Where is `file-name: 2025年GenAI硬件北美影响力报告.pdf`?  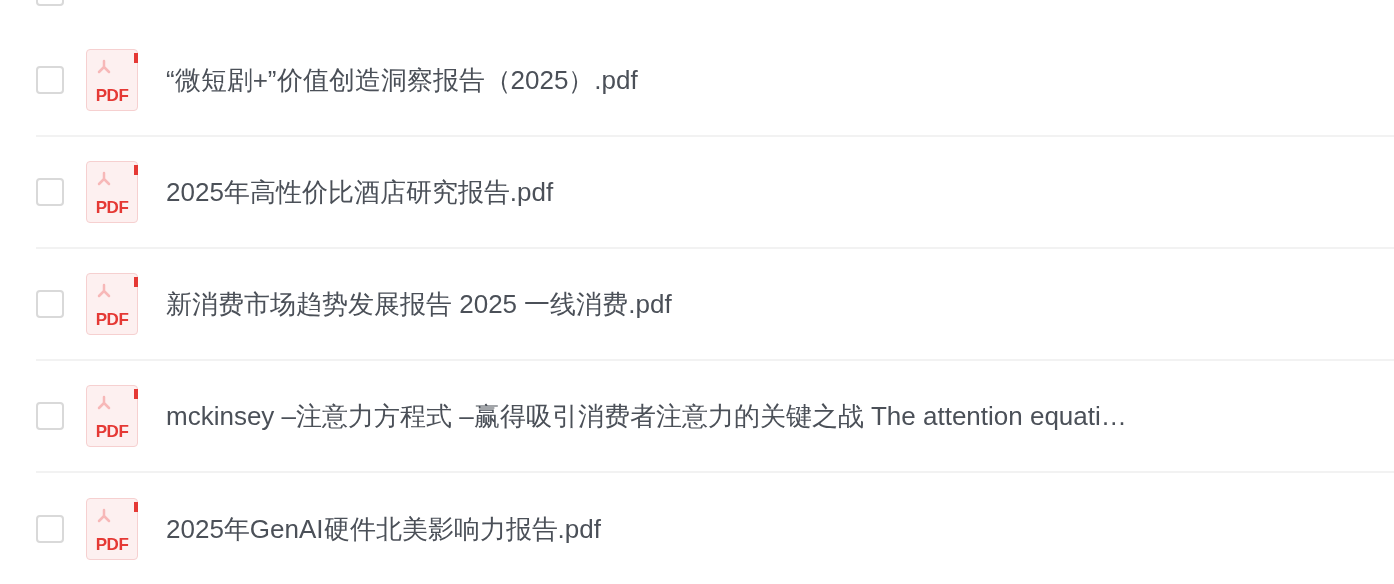
file-name: 2025年GenAI硬件北美影响力报告.pdf is located at coordinates (383, 529).